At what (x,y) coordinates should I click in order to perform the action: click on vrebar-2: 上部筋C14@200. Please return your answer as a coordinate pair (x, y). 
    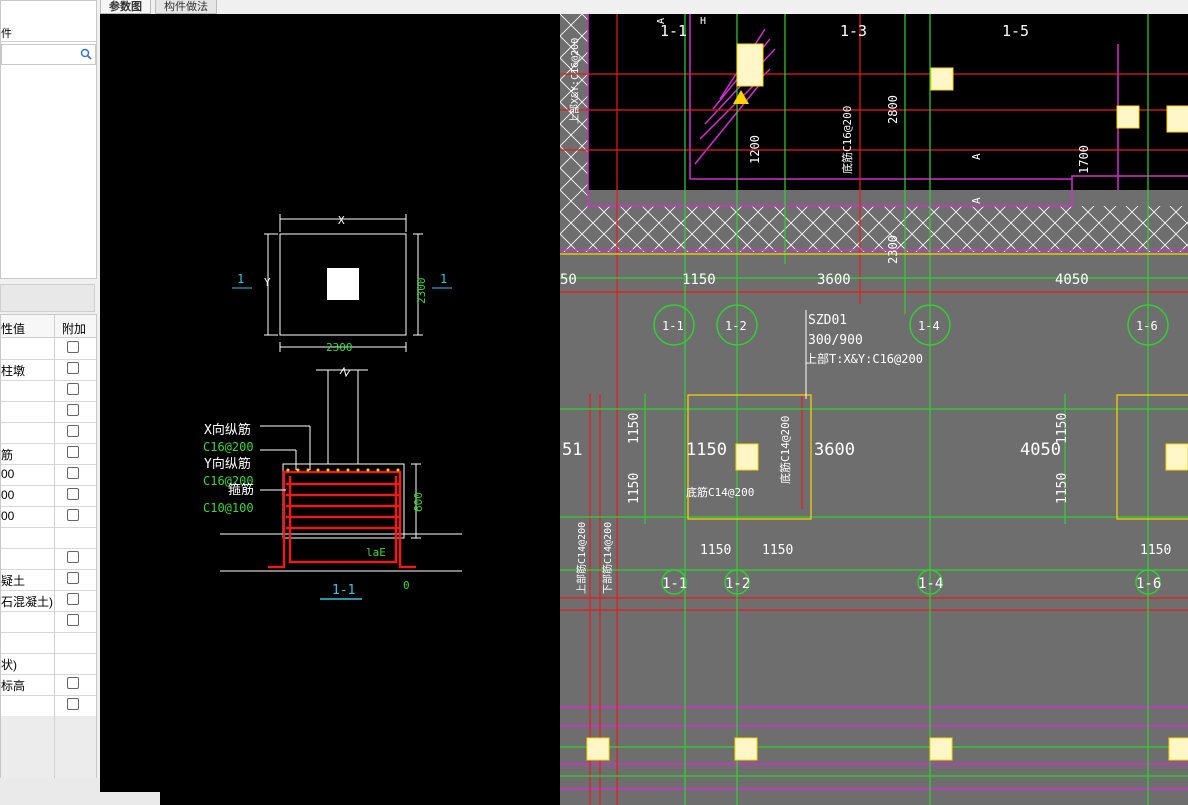
    Looking at the image, I should click on (581, 558).